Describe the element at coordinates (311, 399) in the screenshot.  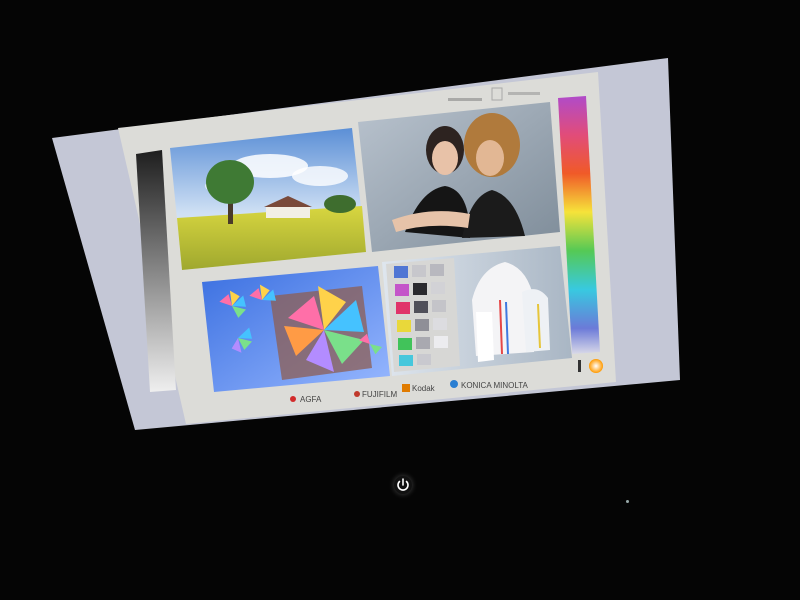
I see `brand-agfa: AGFA` at that location.